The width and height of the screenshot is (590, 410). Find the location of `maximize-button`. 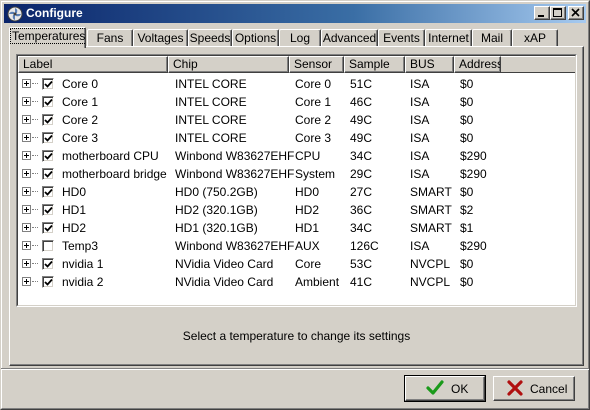

maximize-button is located at coordinates (558, 13).